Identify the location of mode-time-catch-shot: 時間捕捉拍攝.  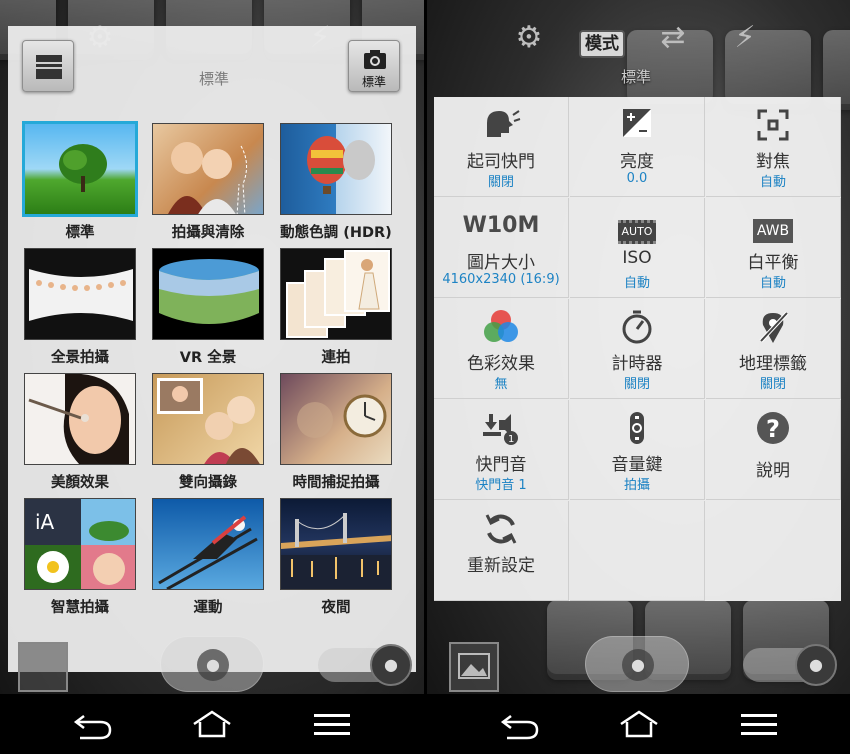
(336, 430).